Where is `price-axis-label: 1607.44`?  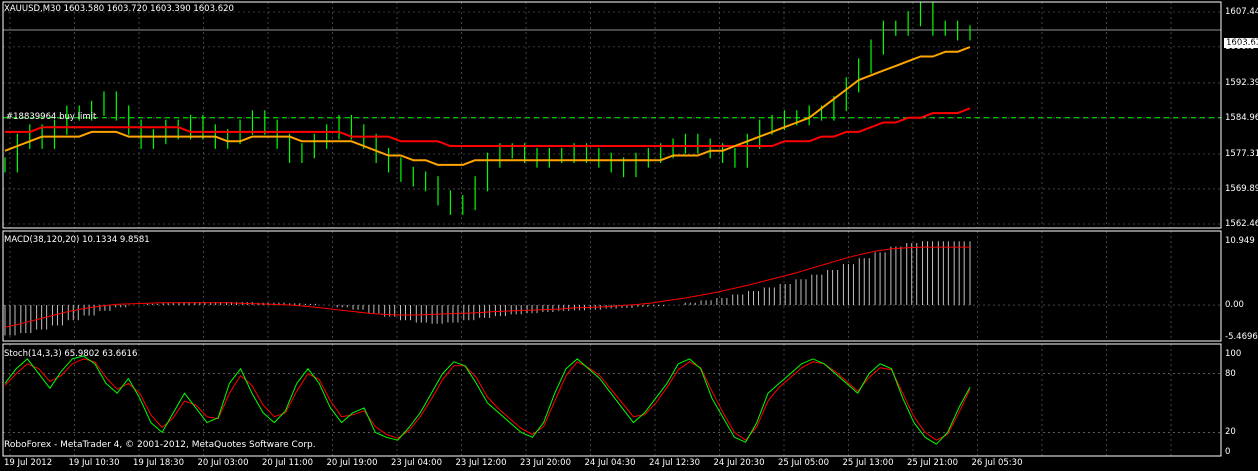
price-axis-label: 1607.44 is located at coordinates (1241, 12).